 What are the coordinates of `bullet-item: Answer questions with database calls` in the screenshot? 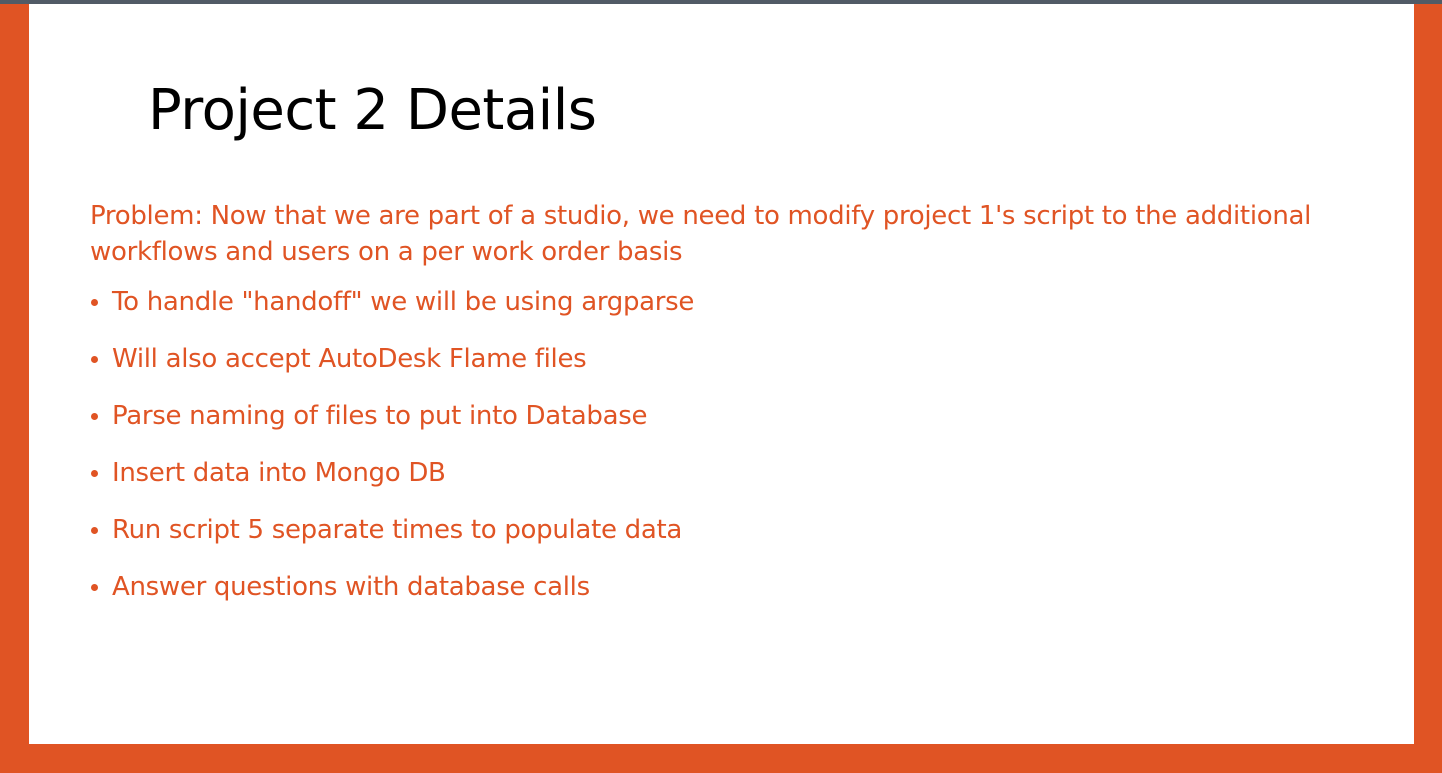 It's located at (710, 587).